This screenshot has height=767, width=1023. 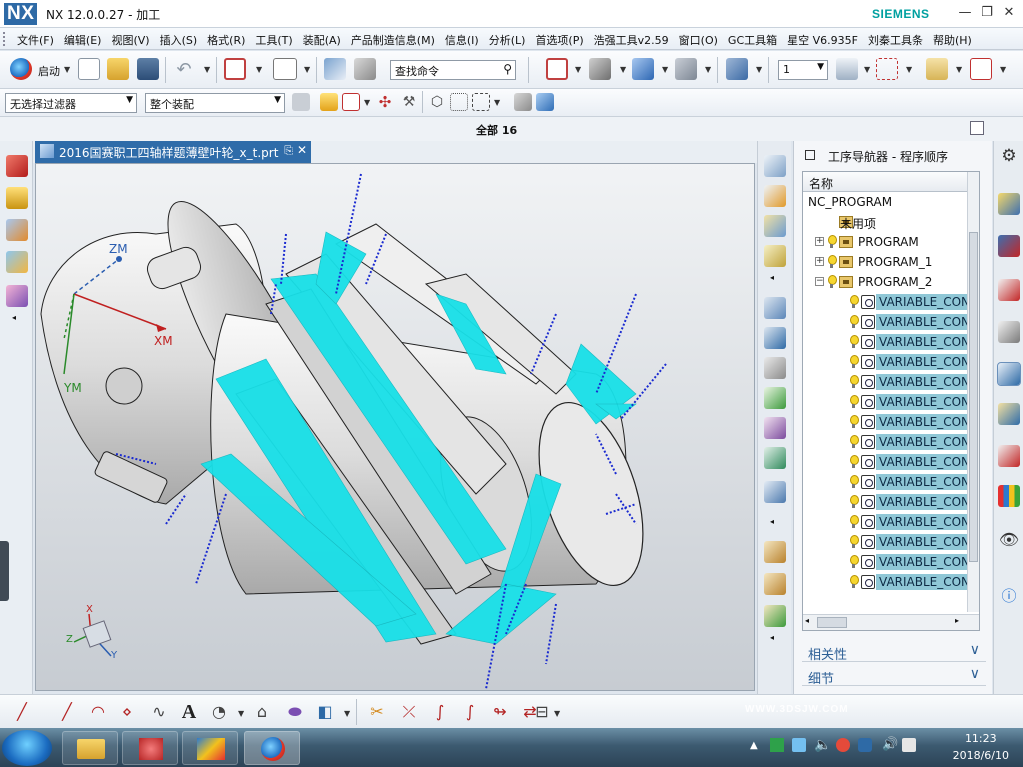 I want to click on vertical-scrollbar, so click(x=973, y=392).